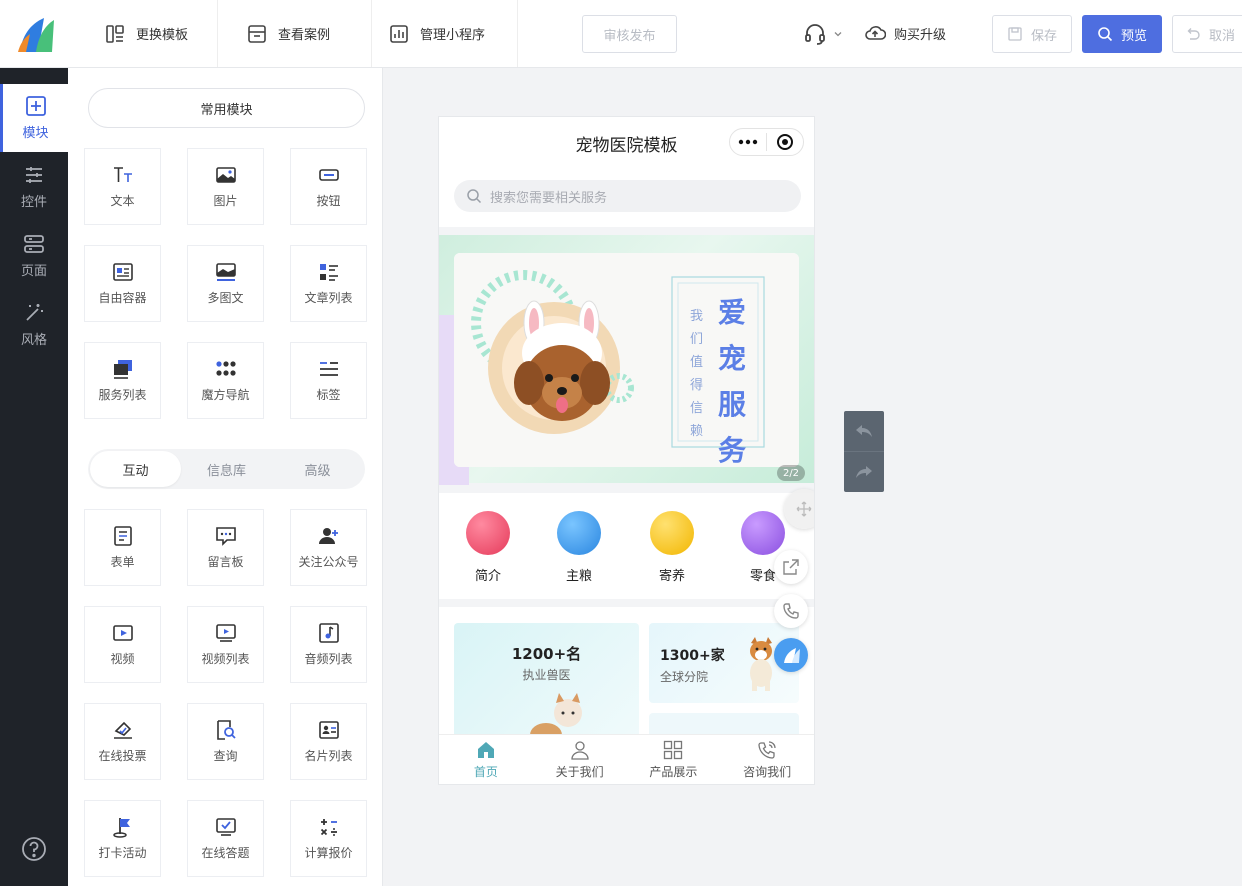 This screenshot has width=1242, height=886. Describe the element at coordinates (328, 644) in the screenshot. I see `module-audio-list: 音频列表` at that location.